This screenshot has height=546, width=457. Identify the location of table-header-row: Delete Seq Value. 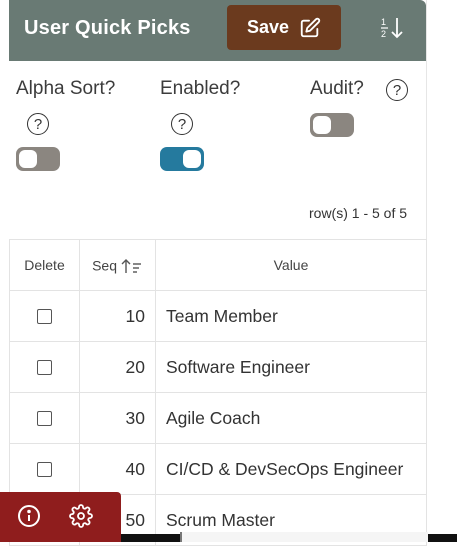
(218, 265).